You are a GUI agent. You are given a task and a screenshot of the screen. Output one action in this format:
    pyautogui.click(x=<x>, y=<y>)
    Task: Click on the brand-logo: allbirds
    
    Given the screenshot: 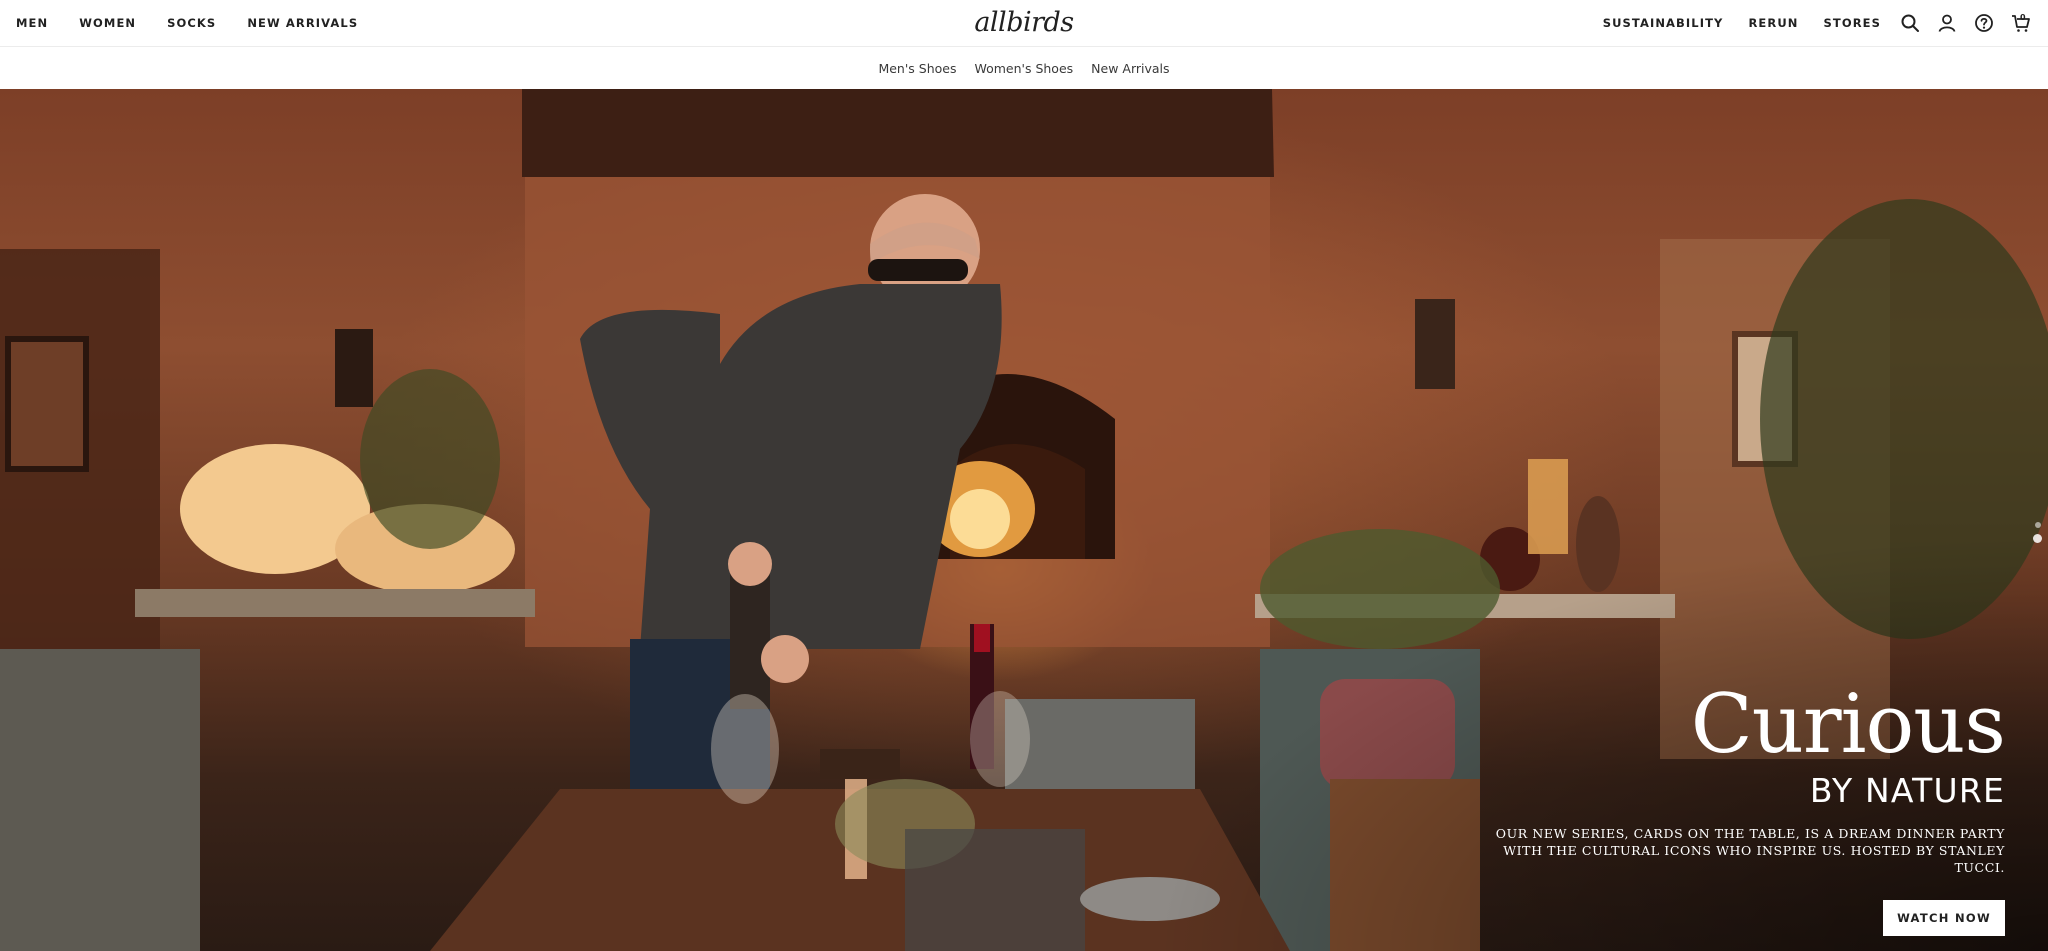 What is the action you would take?
    pyautogui.click(x=1024, y=23)
    